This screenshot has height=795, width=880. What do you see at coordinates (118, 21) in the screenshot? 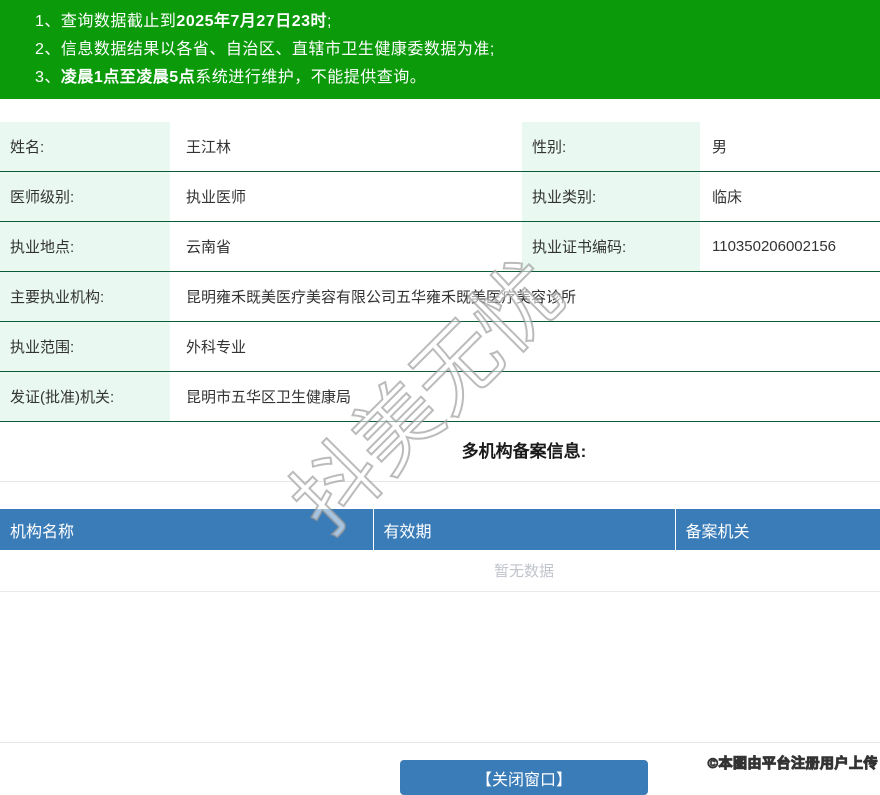
I see `notice-text: 查询数据截止到` at bounding box center [118, 21].